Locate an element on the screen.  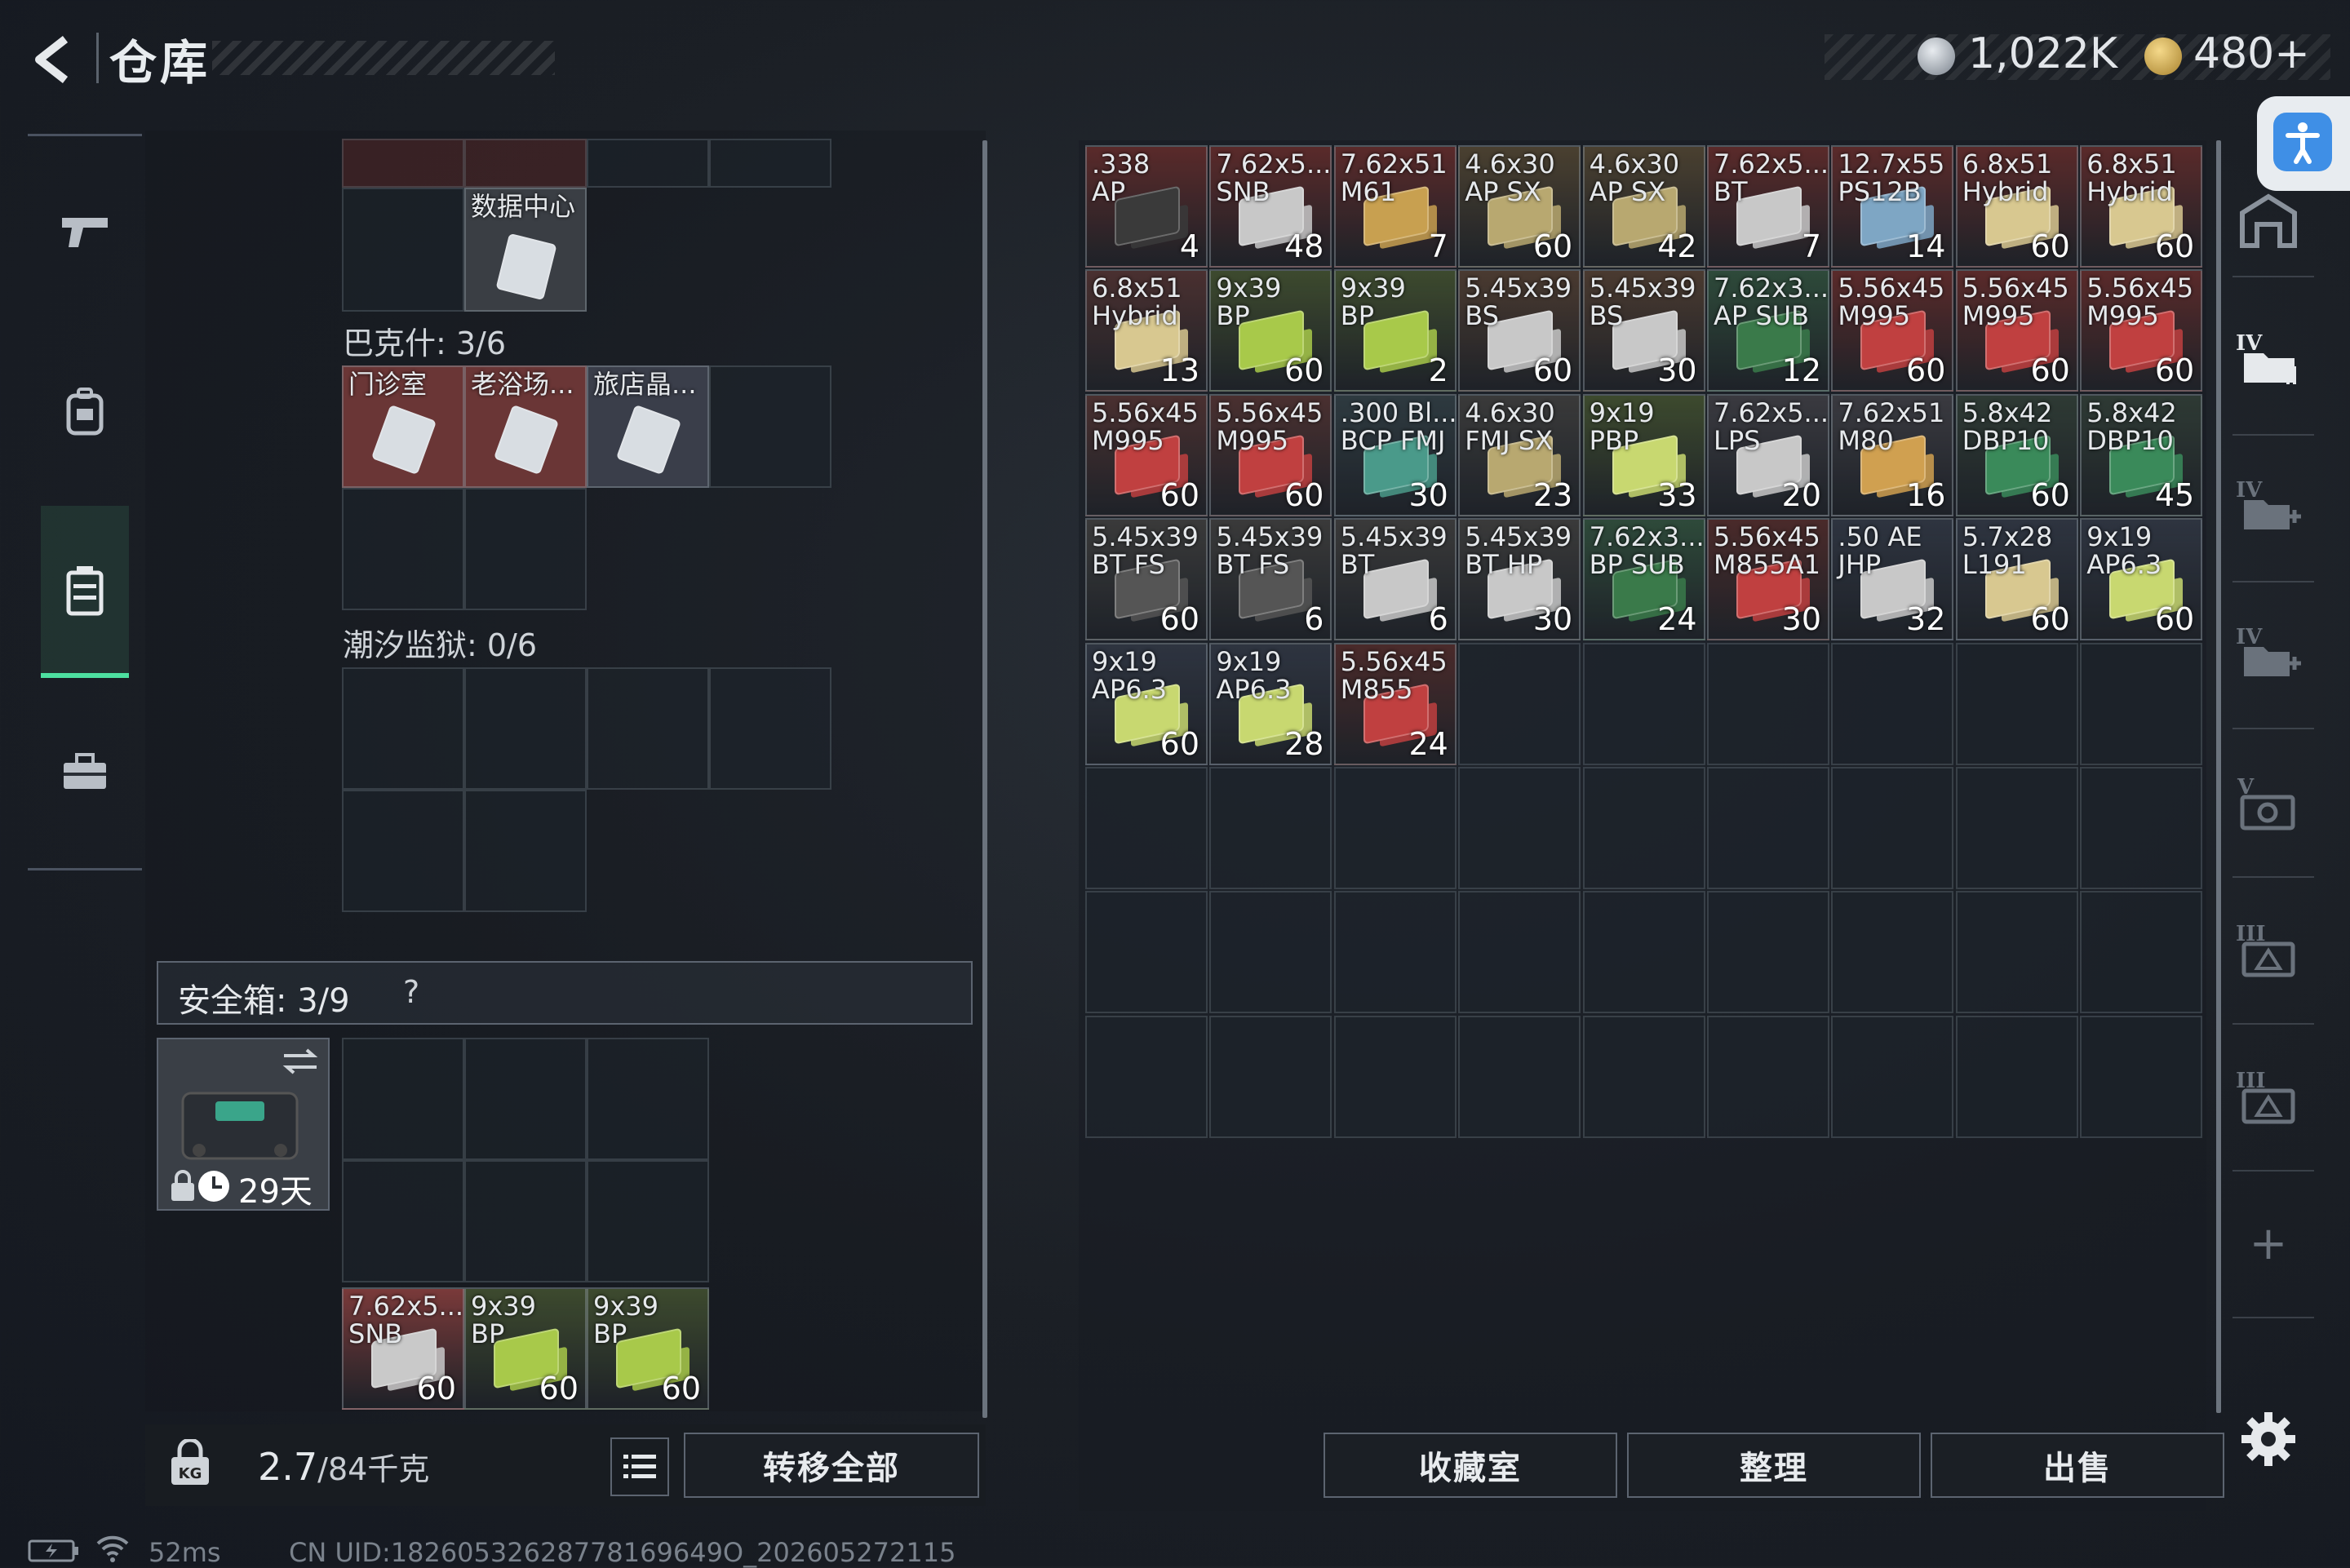
stash-tab-6: III is located at coordinates (2268, 1096).